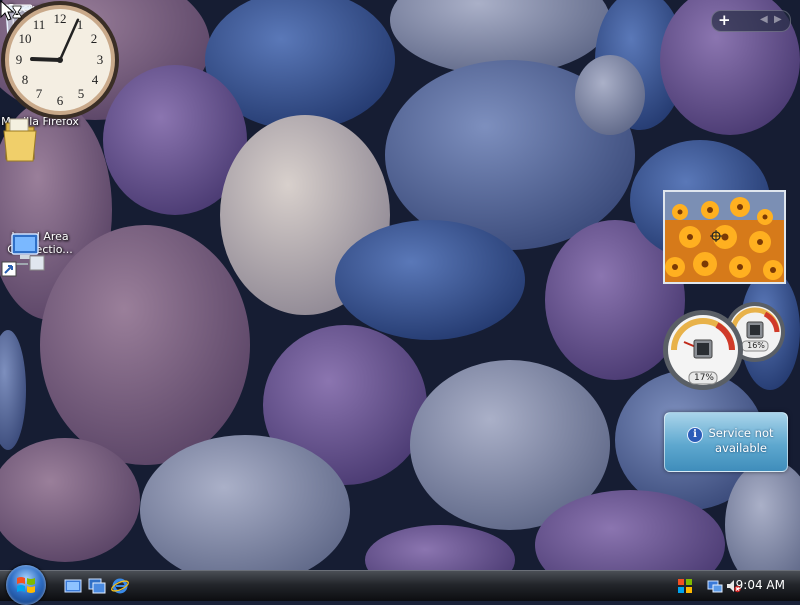 The image size is (800, 605). I want to click on next-icon: ▶, so click(778, 19).